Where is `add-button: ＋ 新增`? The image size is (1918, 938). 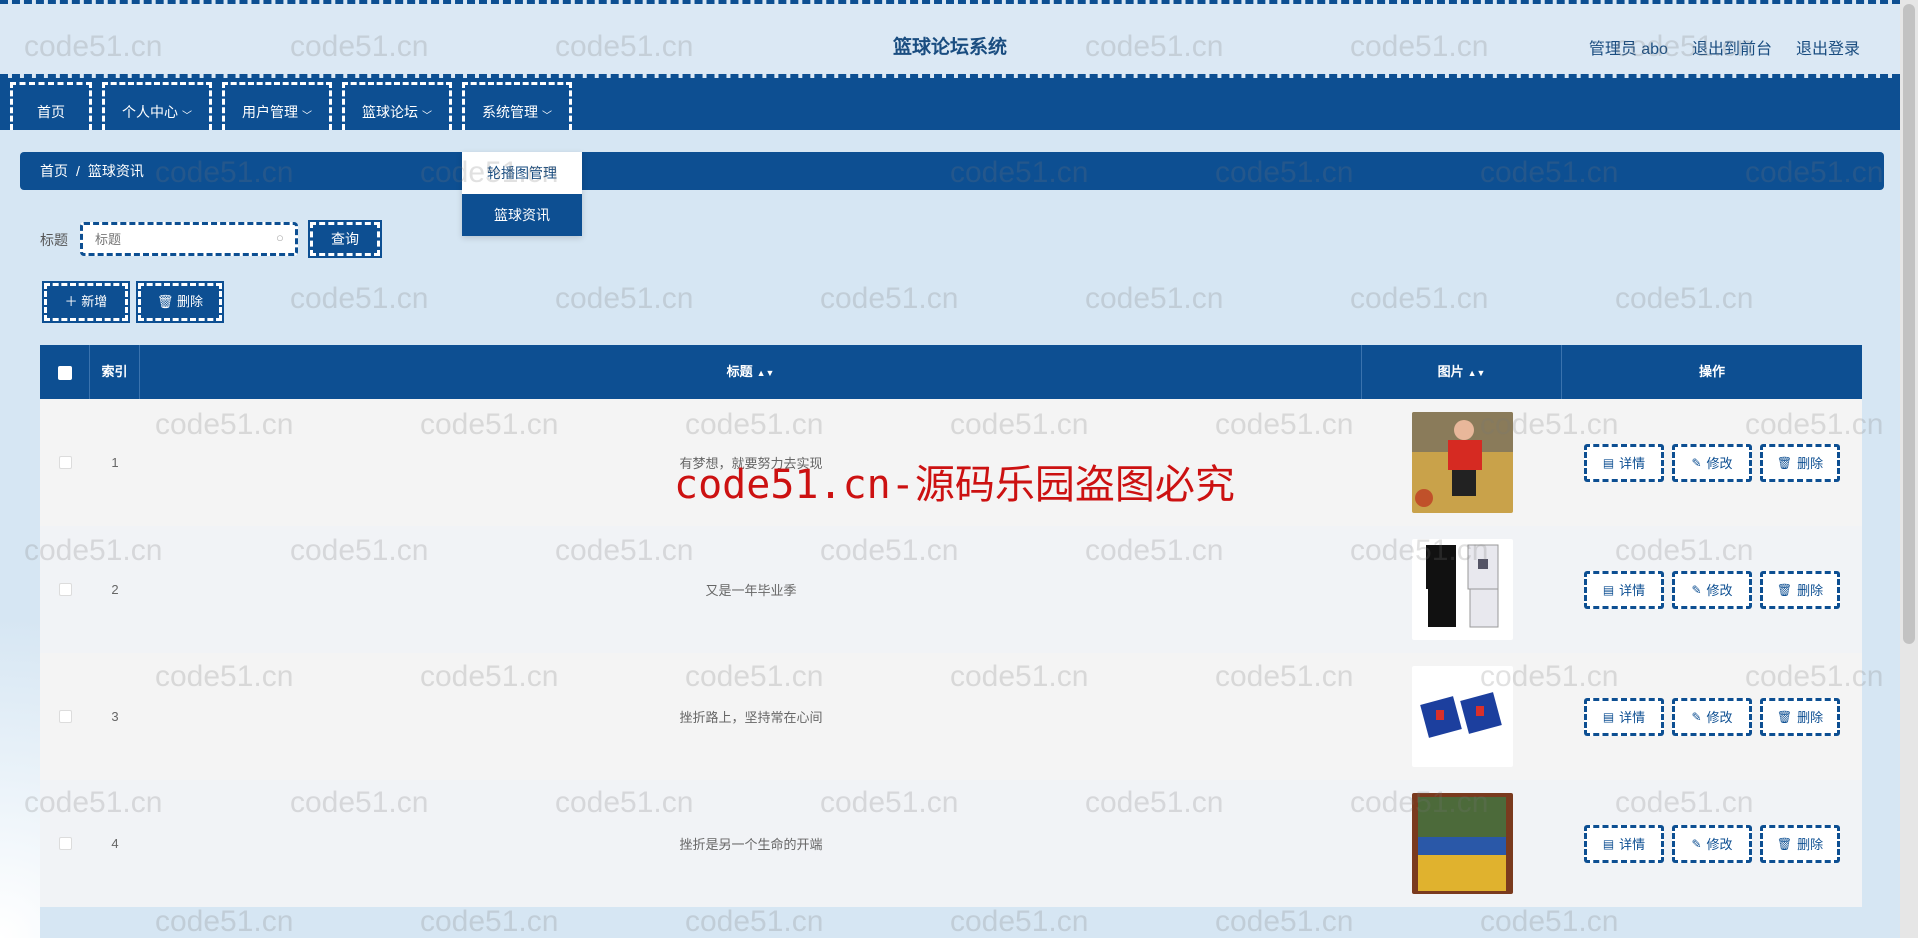 add-button: ＋ 新增 is located at coordinates (86, 302).